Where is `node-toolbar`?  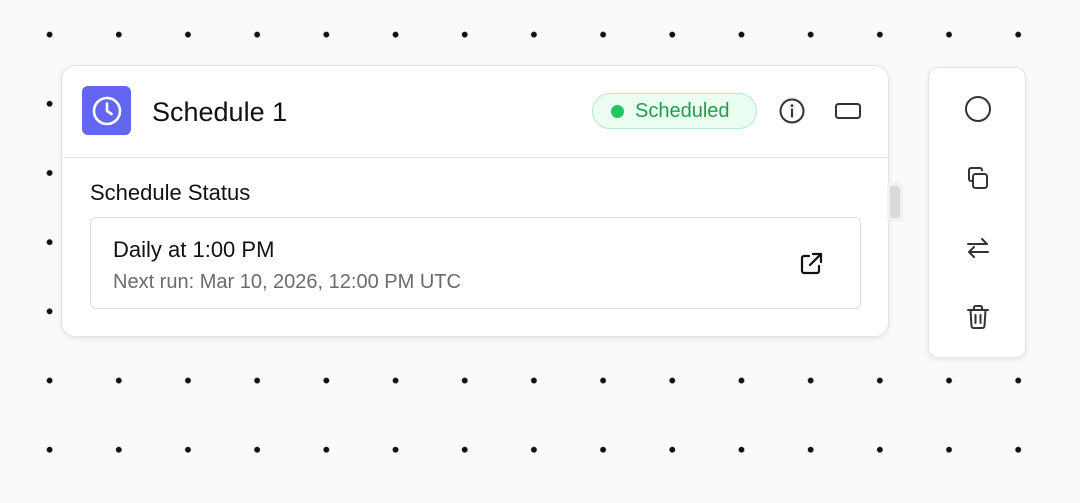 node-toolbar is located at coordinates (977, 212).